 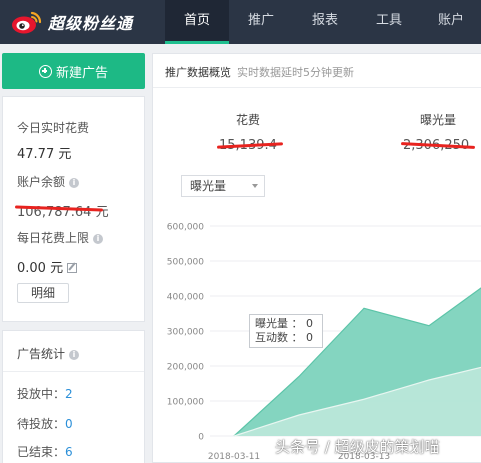 I want to click on main-nav: 首页 推广 报表 工具 账户, so click(x=323, y=22).